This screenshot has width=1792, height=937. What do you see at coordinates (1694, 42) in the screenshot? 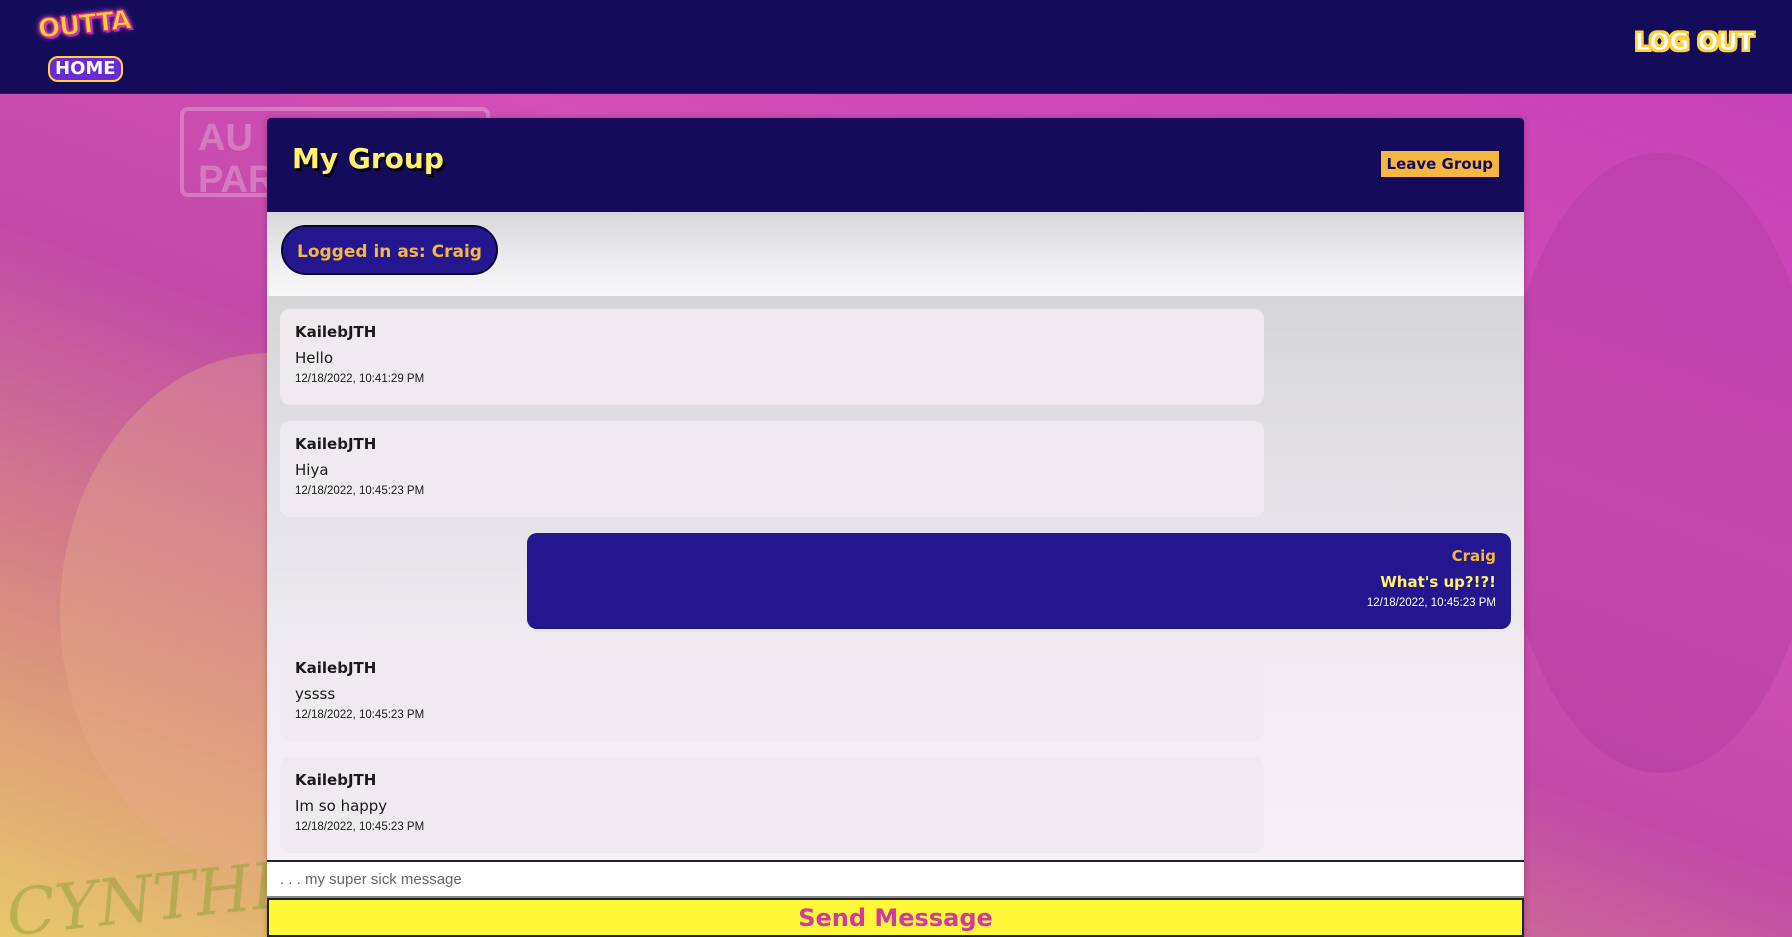
I see `logout-button: LOG OUT` at bounding box center [1694, 42].